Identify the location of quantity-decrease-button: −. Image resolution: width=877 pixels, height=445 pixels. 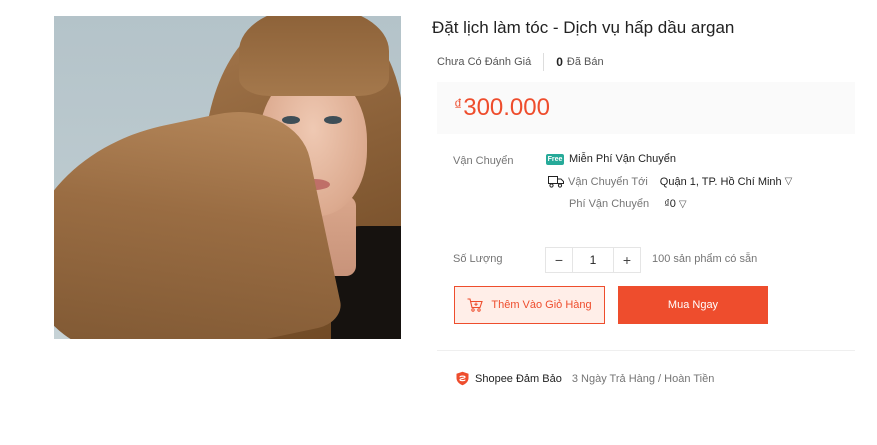
(559, 260).